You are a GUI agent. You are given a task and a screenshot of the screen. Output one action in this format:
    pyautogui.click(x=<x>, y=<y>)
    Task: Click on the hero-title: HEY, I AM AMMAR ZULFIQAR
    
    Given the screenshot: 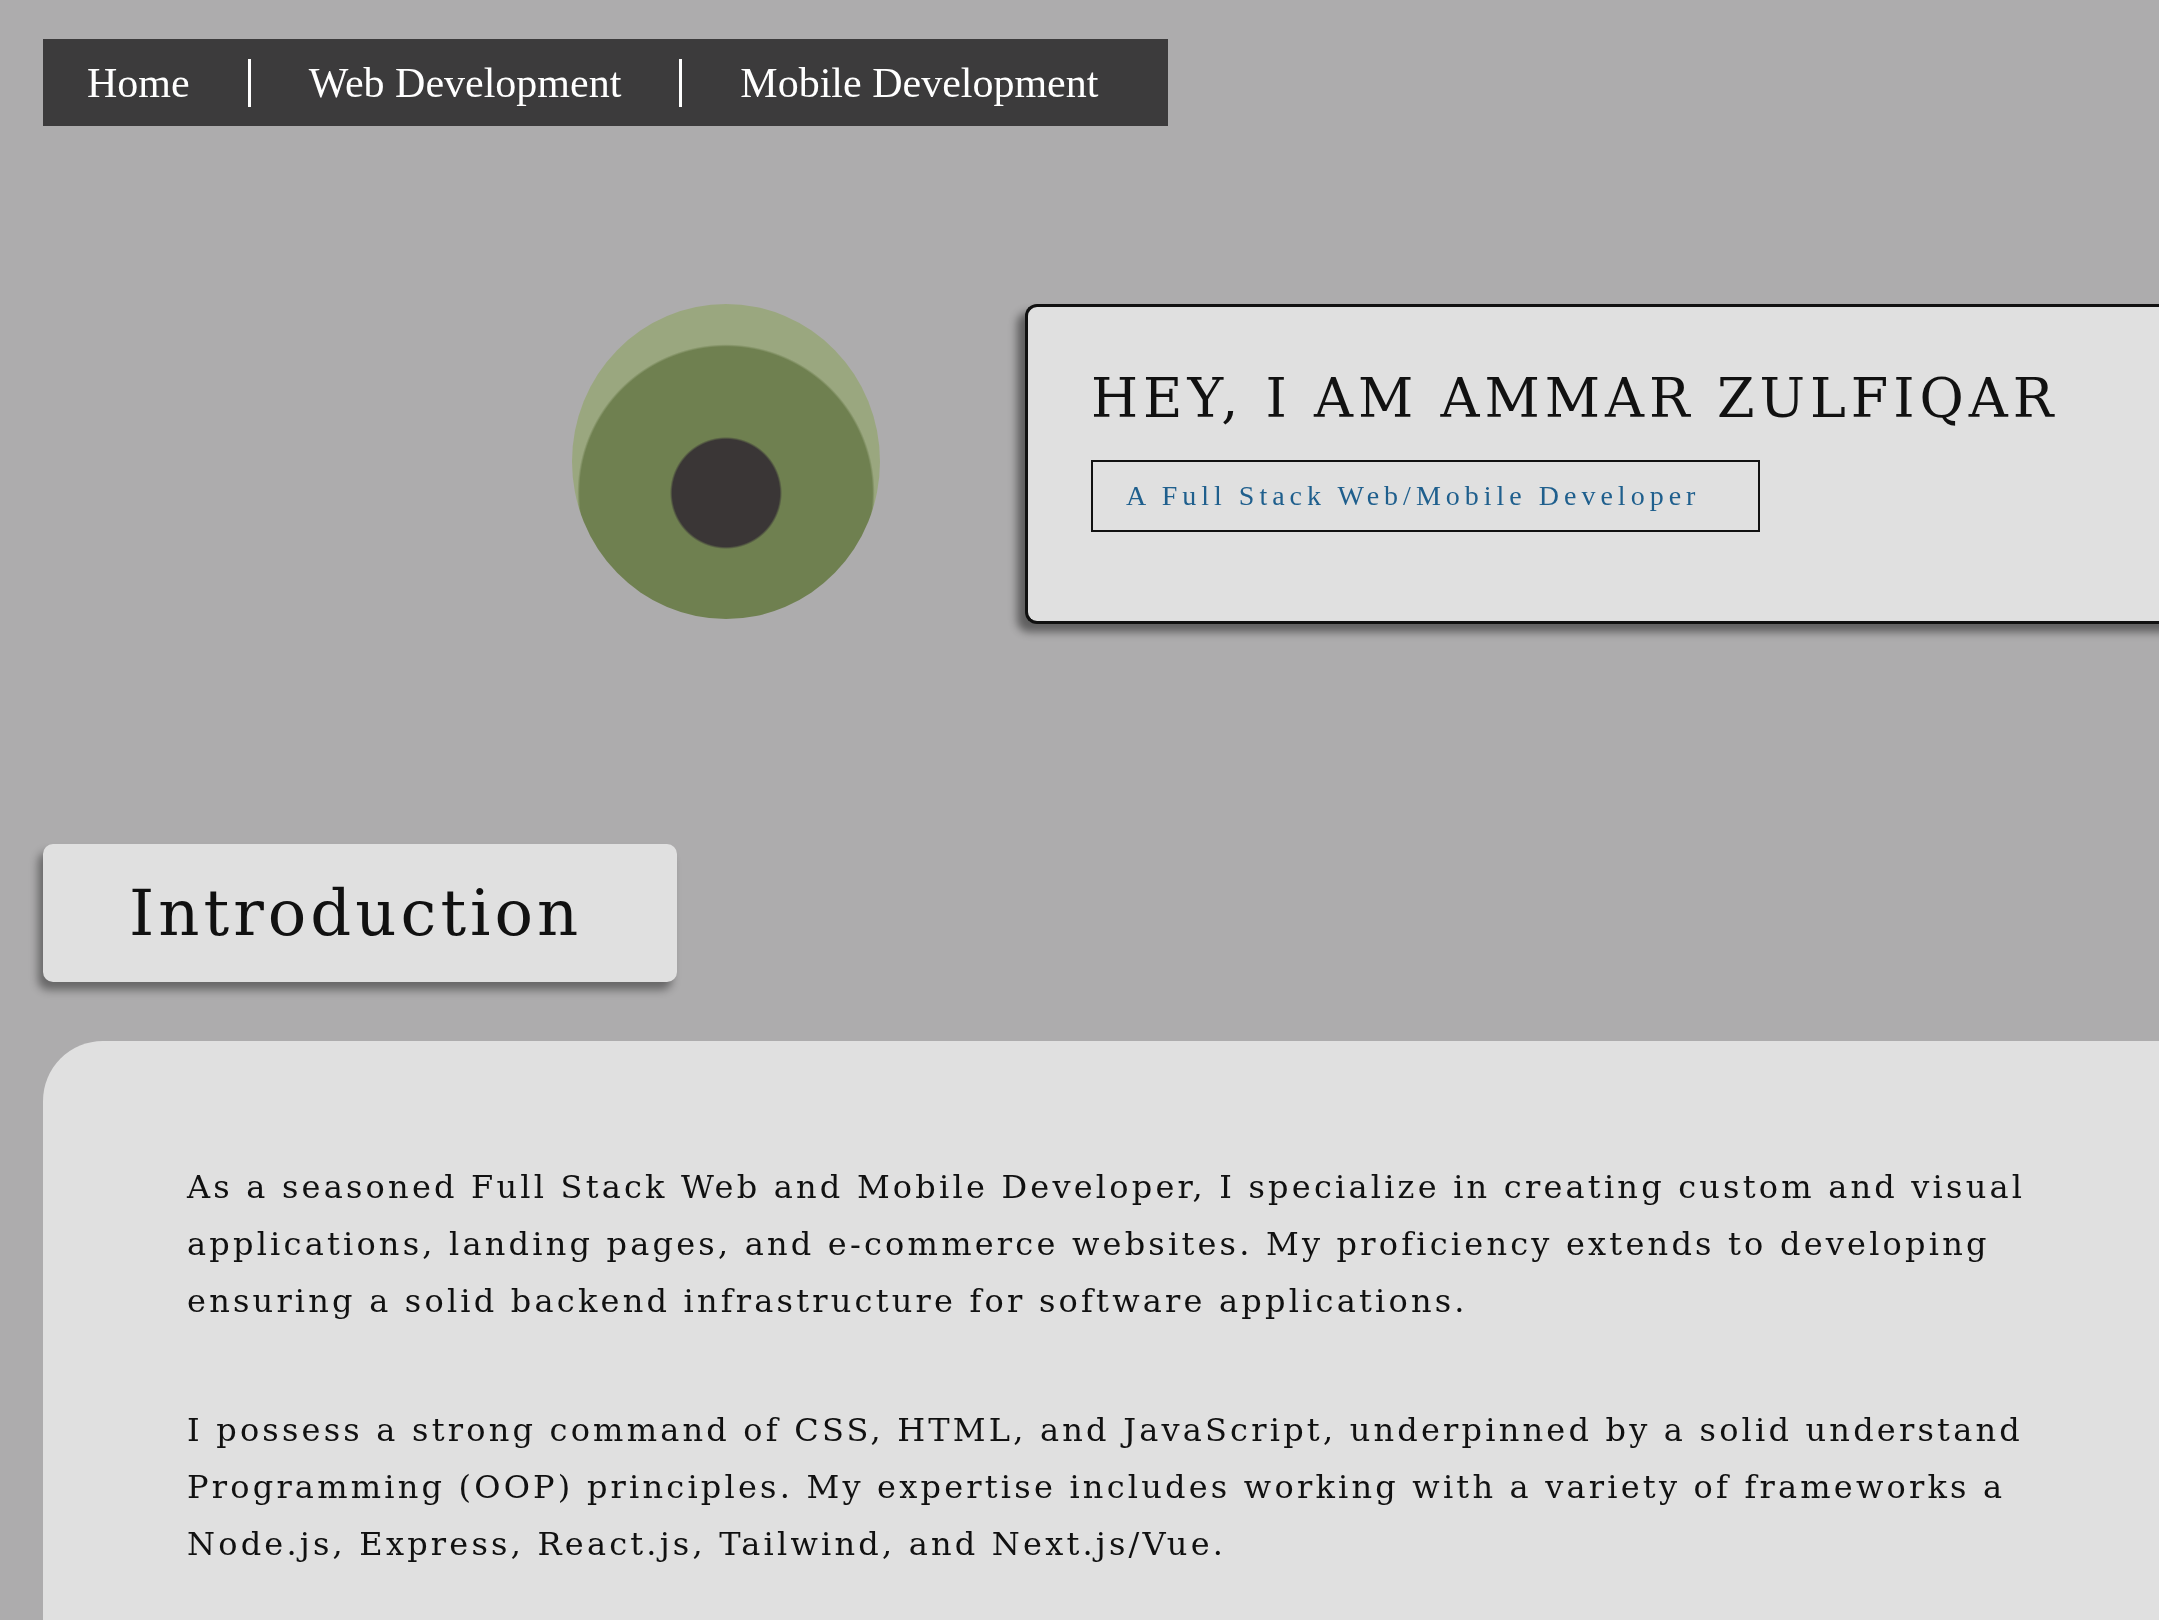 What is the action you would take?
    pyautogui.click(x=1575, y=399)
    